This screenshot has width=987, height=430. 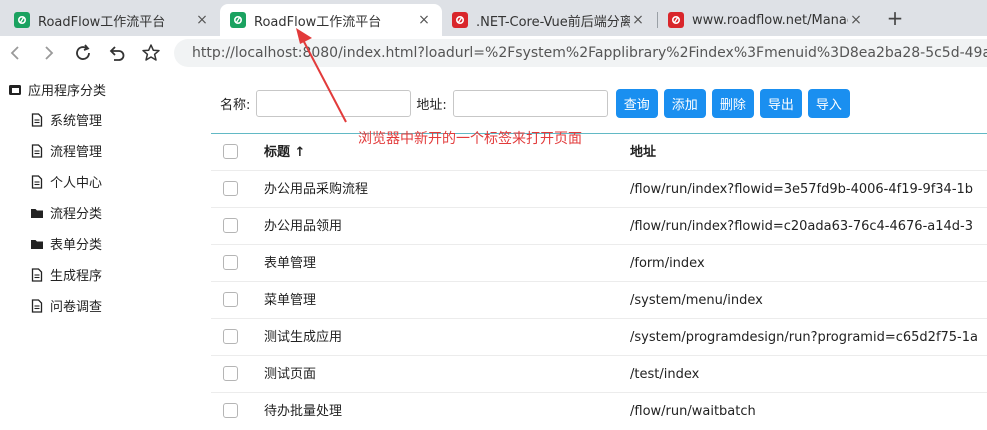 What do you see at coordinates (235, 105) in the screenshot?
I see `name-label: 名称:` at bounding box center [235, 105].